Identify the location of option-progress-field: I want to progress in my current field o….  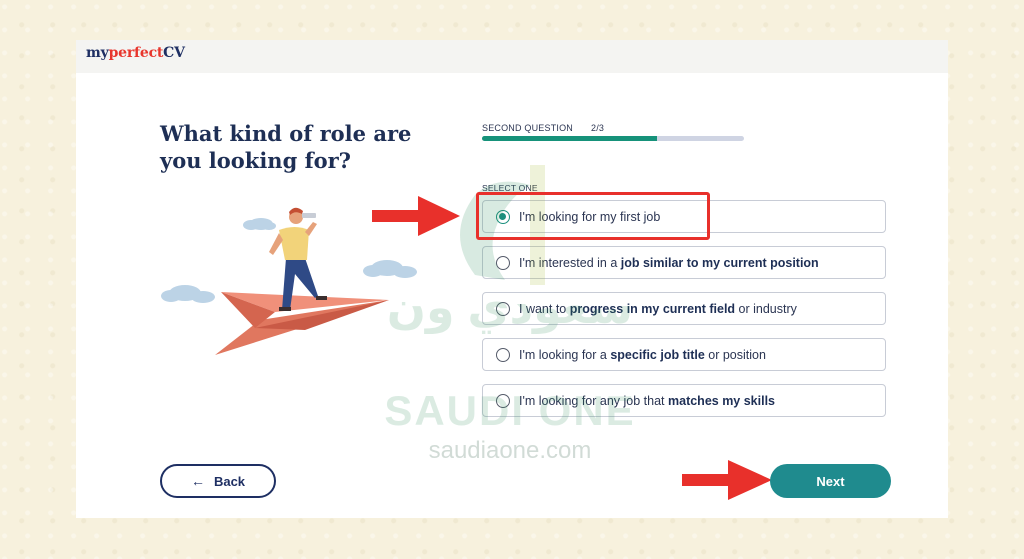
(684, 308).